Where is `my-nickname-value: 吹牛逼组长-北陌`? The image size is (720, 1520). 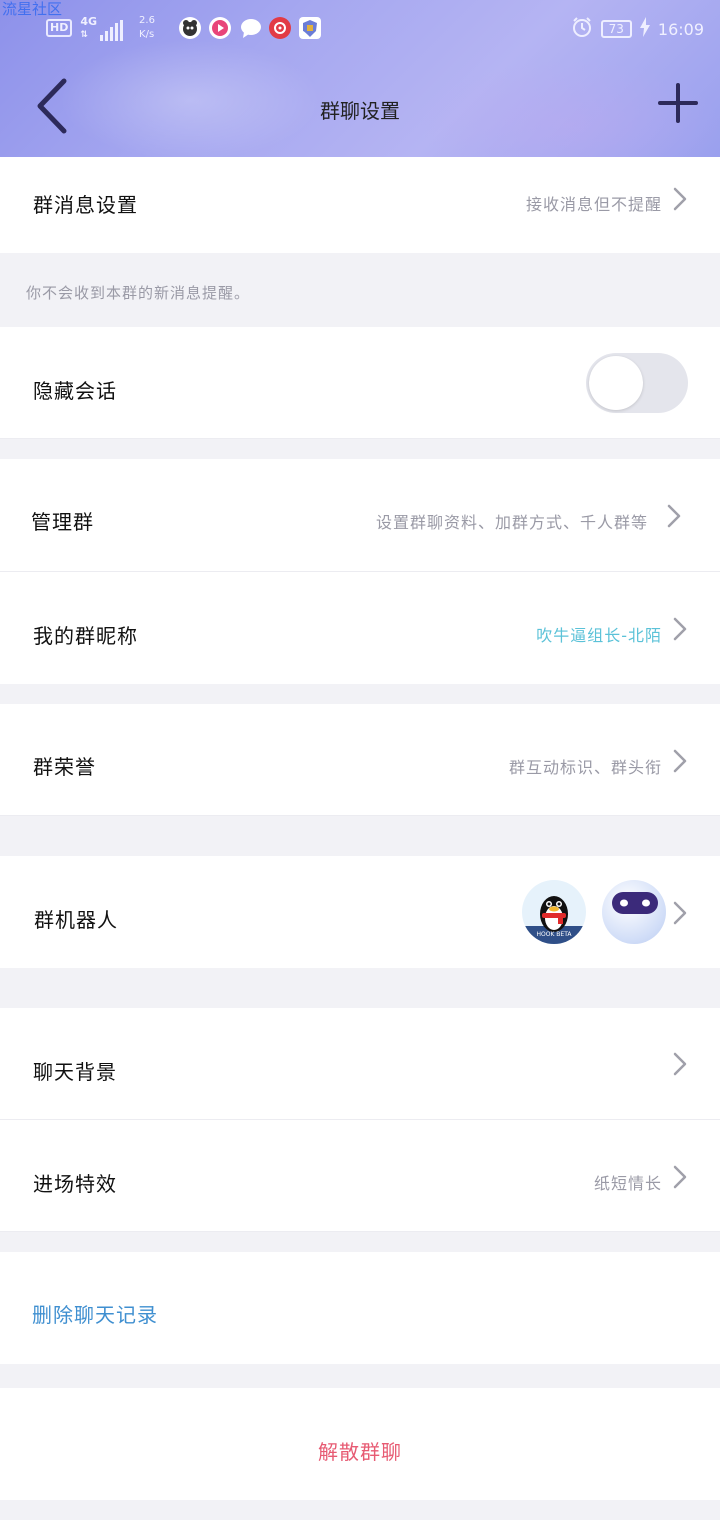
my-nickname-value: 吹牛逼组长-北陌 is located at coordinates (599, 635).